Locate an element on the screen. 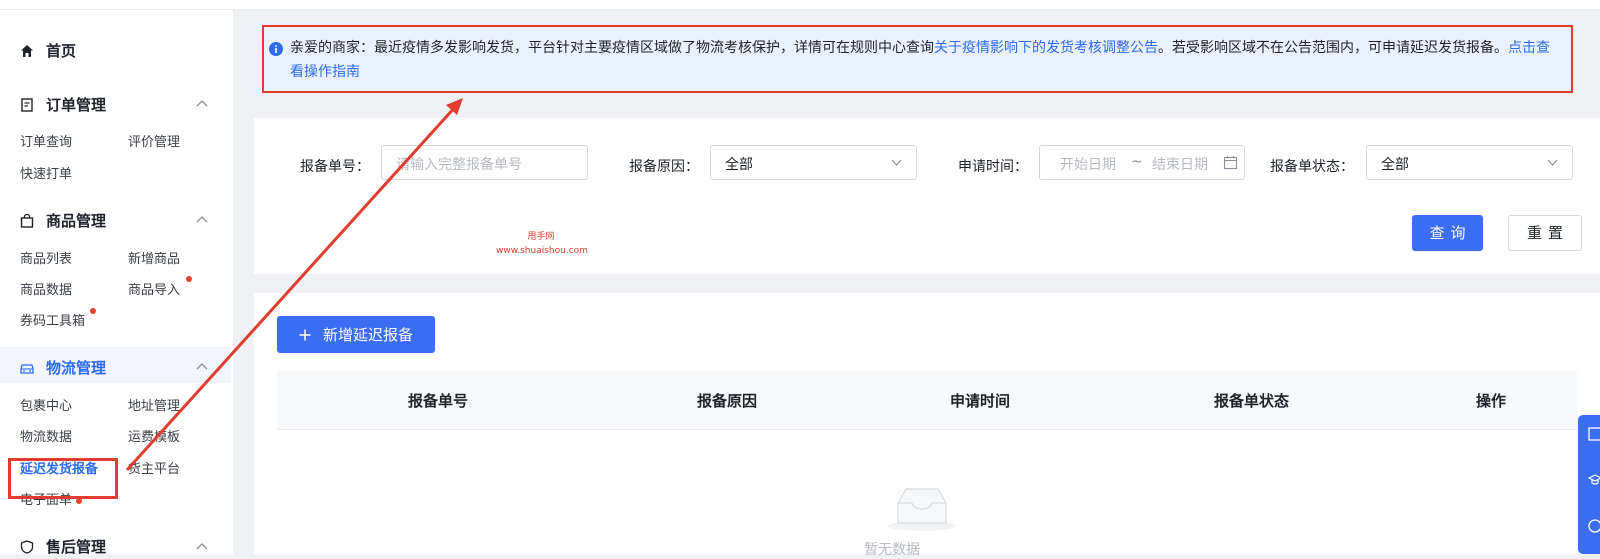 Image resolution: width=1600 pixels, height=559 pixels. status-select-value: 全部 is located at coordinates (1395, 165).